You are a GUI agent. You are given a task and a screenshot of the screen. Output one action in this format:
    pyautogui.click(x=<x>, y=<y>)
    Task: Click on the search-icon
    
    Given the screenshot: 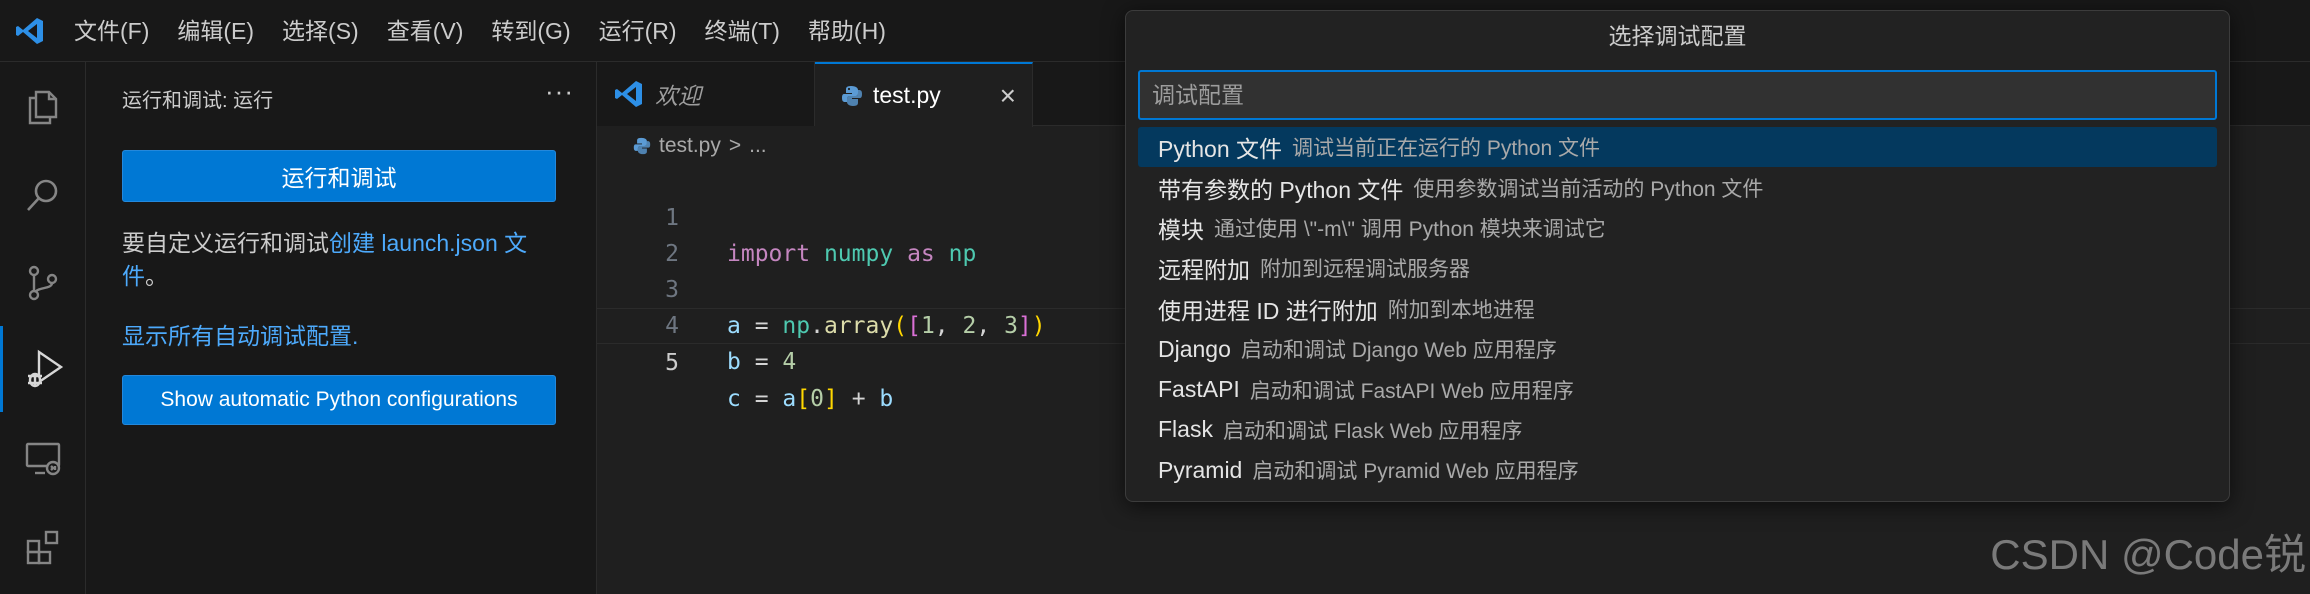 What is the action you would take?
    pyautogui.click(x=43, y=195)
    